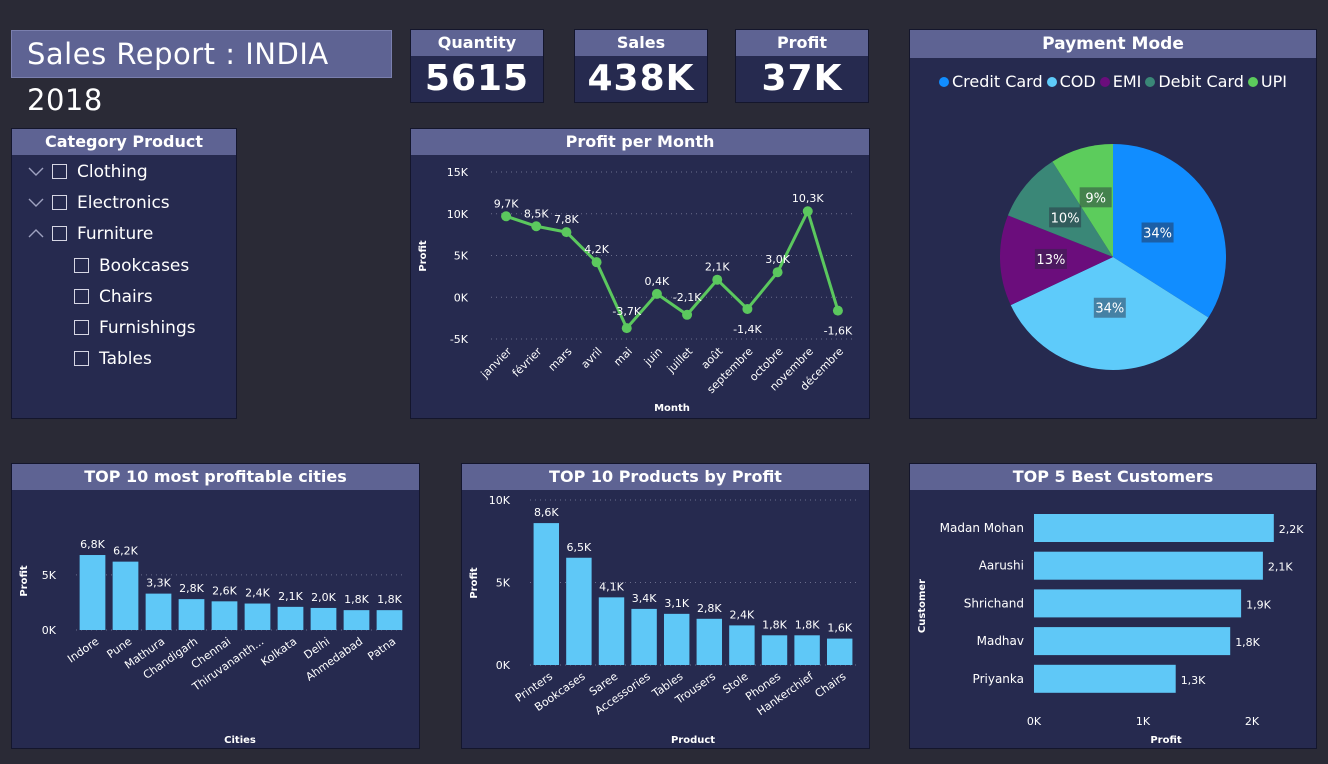 The width and height of the screenshot is (1328, 764). Describe the element at coordinates (1273, 81) in the screenshot. I see `legend-label: UPI` at that location.